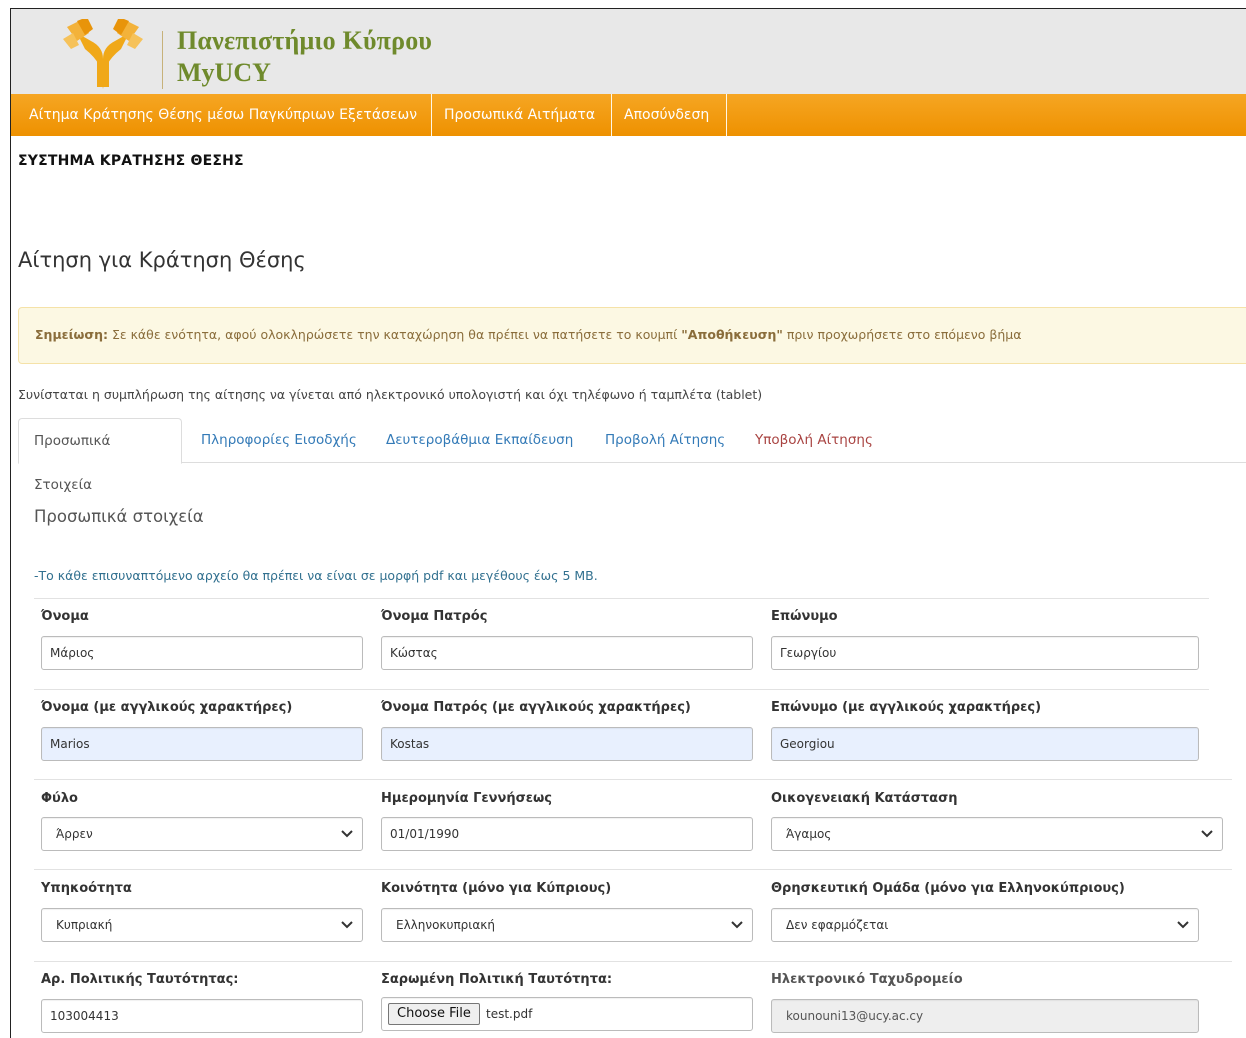 This screenshot has width=1246, height=1038. Describe the element at coordinates (224, 72) in the screenshot. I see `portal-name: MyUCY` at that location.